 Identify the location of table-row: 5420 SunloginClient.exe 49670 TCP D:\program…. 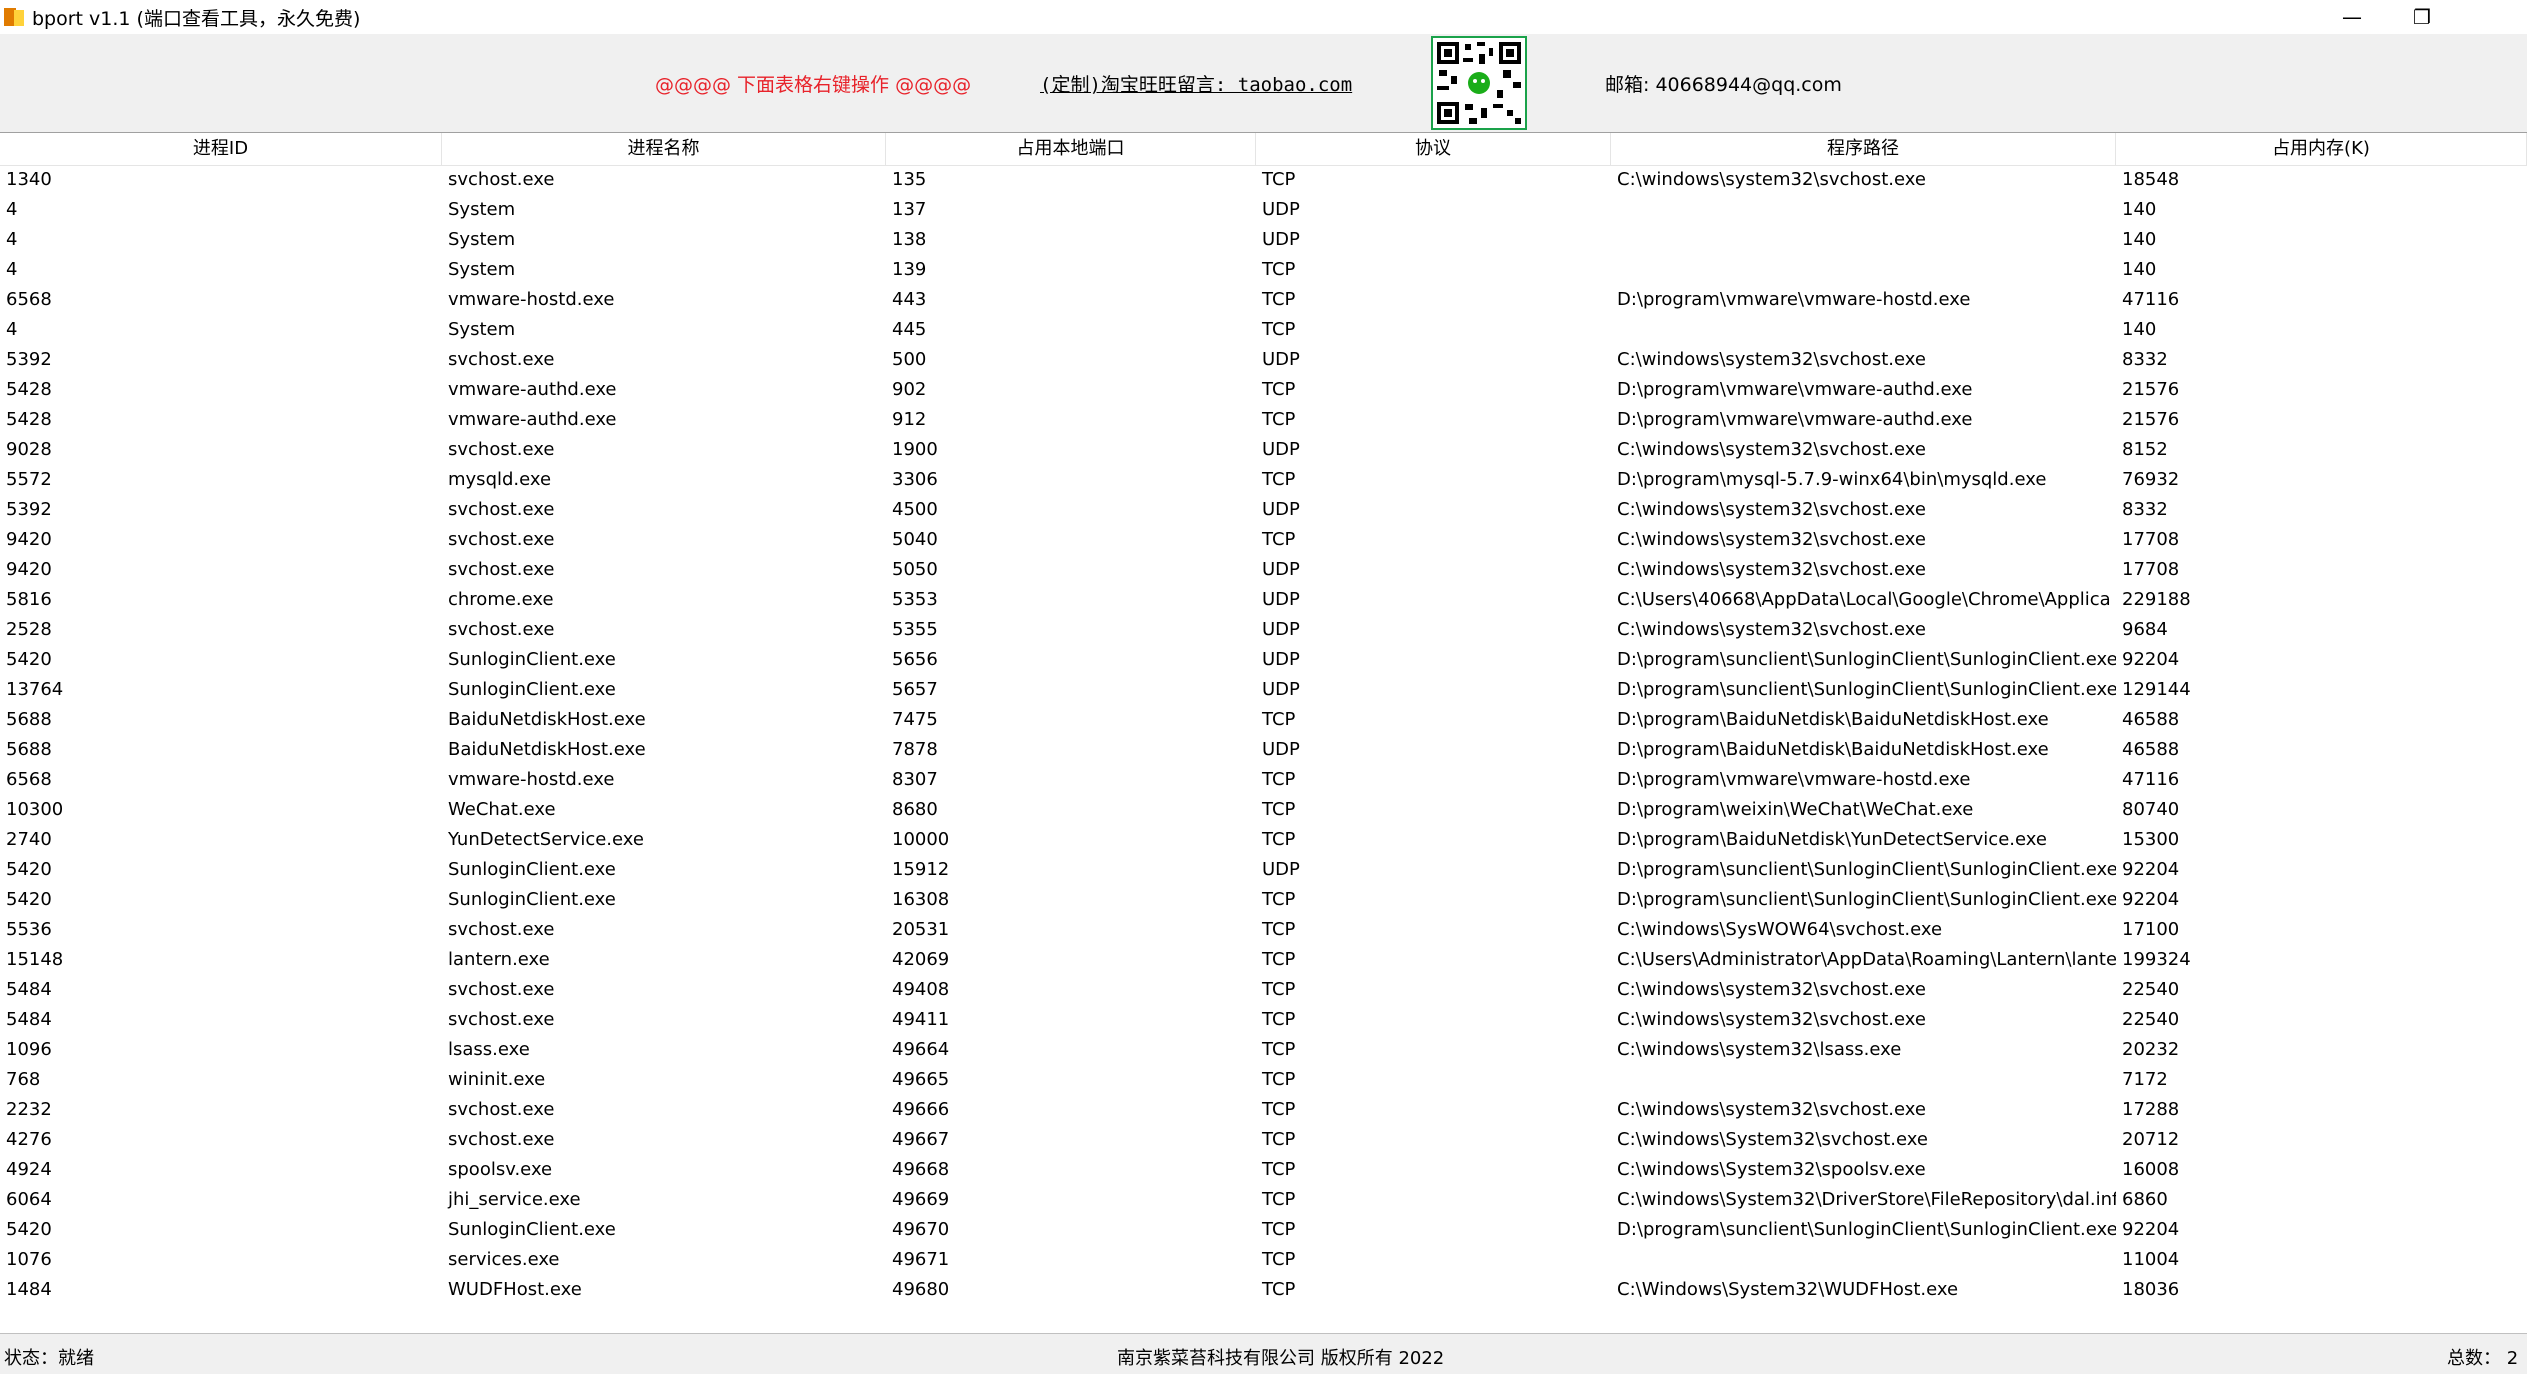
(1263, 1230).